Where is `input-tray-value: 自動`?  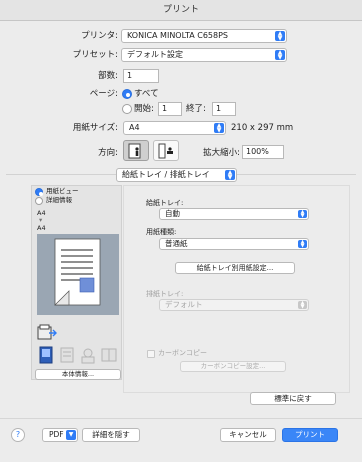
input-tray-value: 自動 is located at coordinates (172, 213).